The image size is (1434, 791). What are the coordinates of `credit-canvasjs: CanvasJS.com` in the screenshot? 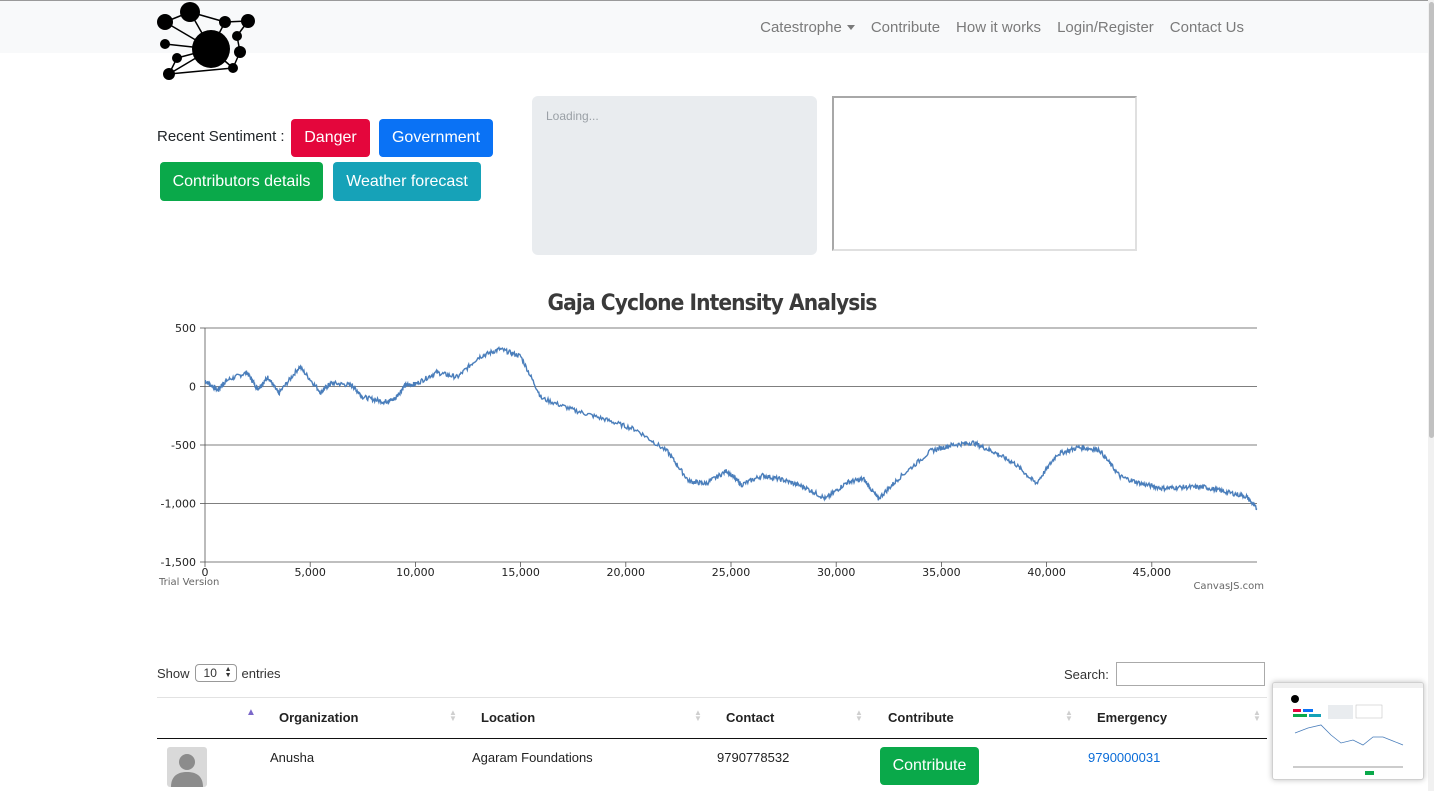 It's located at (1228, 586).